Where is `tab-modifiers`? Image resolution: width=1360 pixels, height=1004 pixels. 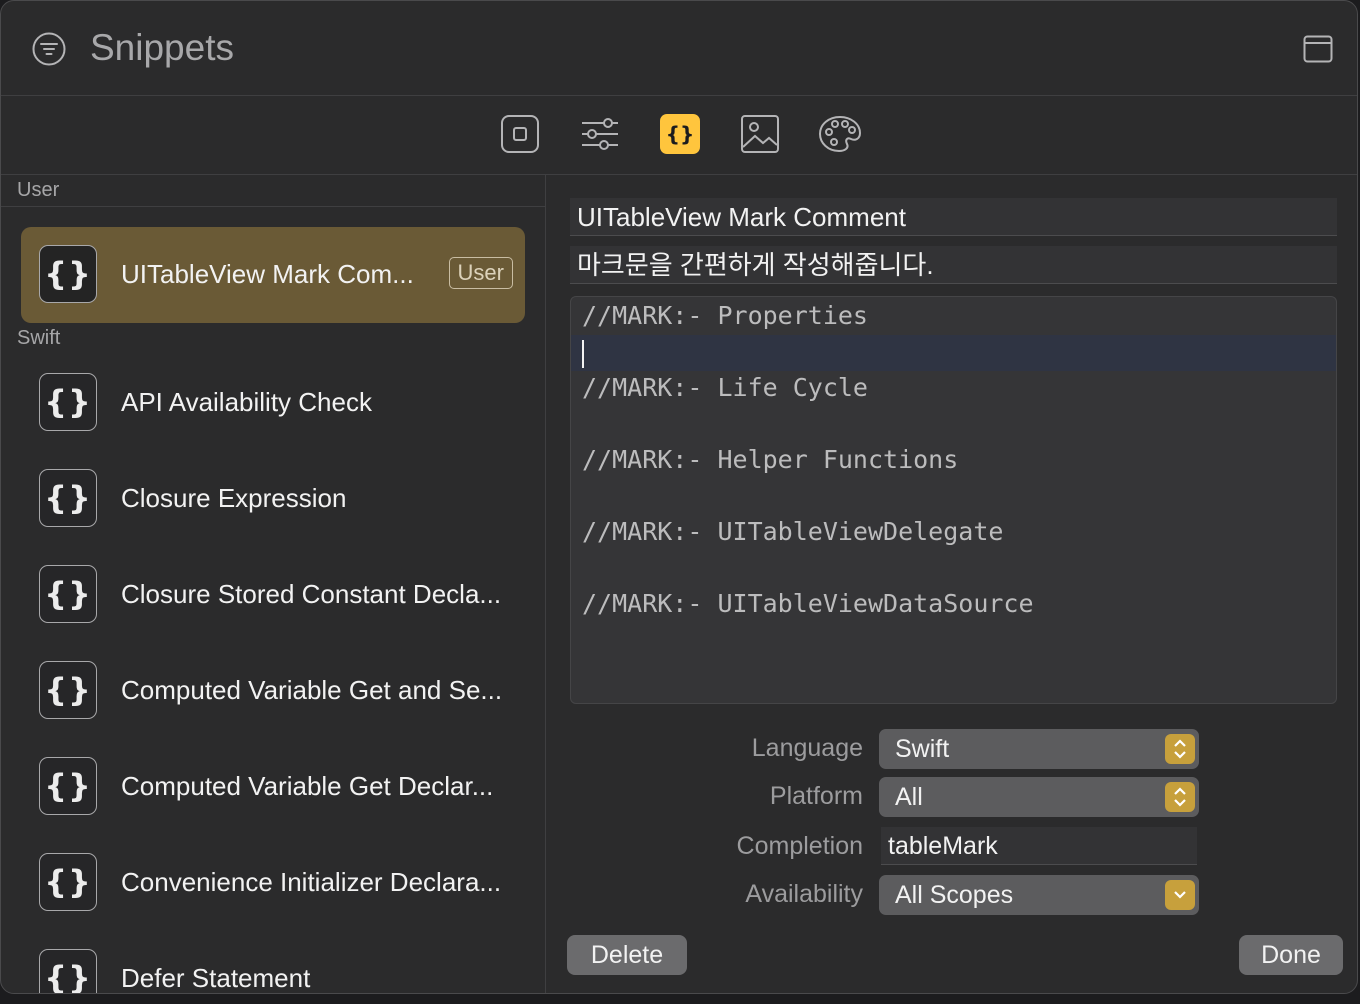 tab-modifiers is located at coordinates (600, 134).